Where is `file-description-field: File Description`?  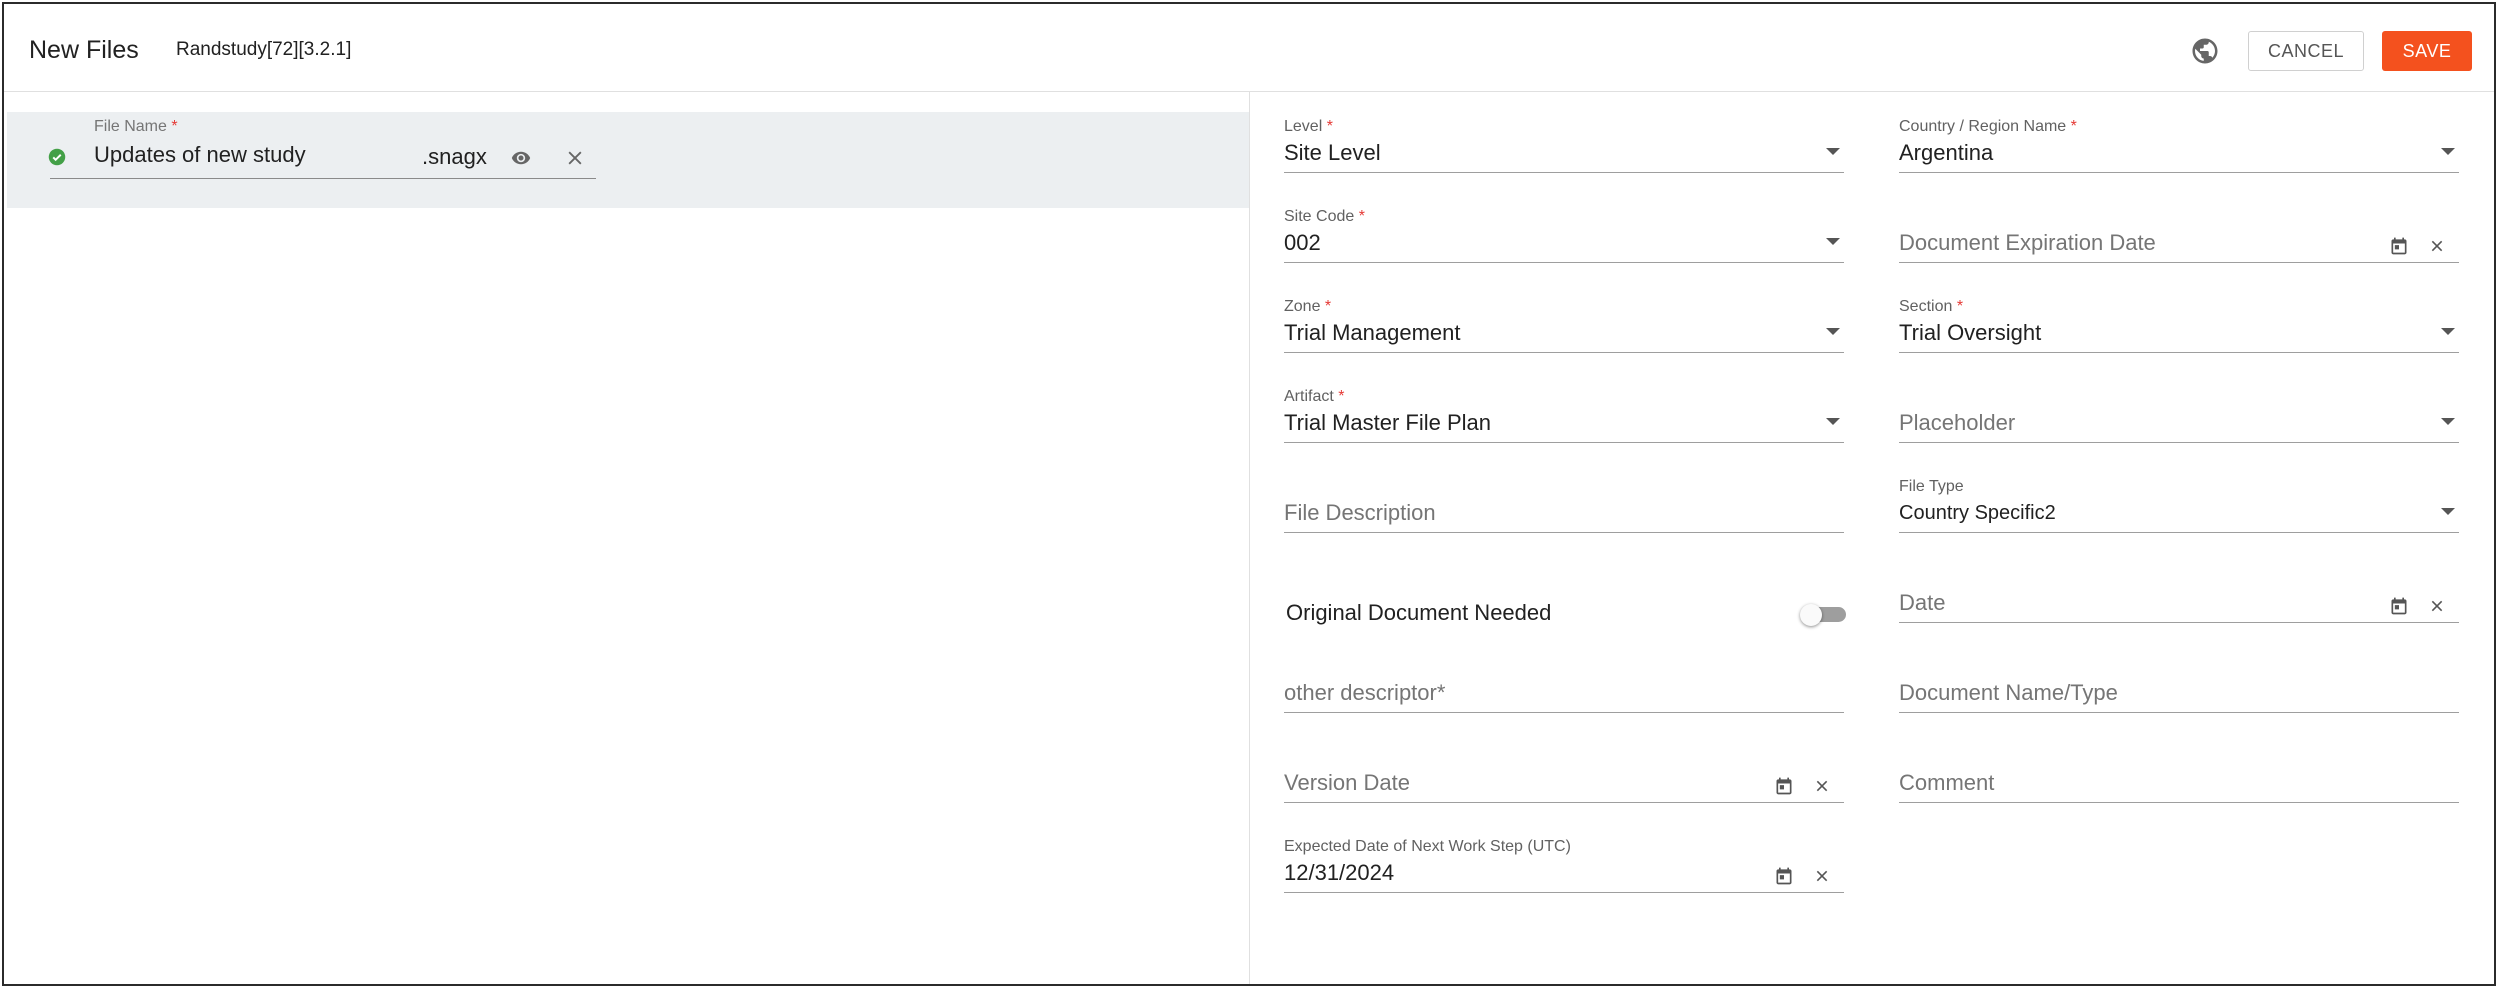 file-description-field: File Description is located at coordinates (1564, 513).